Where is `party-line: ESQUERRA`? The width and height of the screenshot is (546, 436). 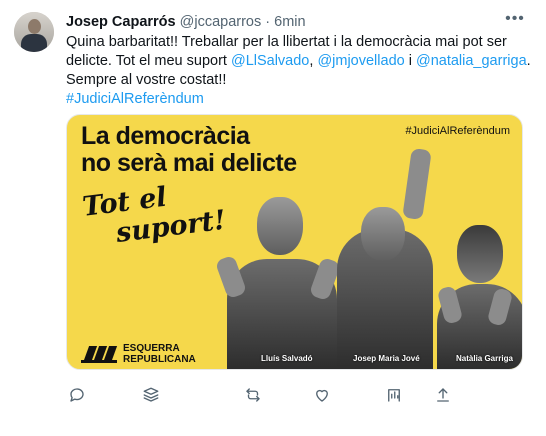
party-line: ESQUERRA is located at coordinates (151, 348).